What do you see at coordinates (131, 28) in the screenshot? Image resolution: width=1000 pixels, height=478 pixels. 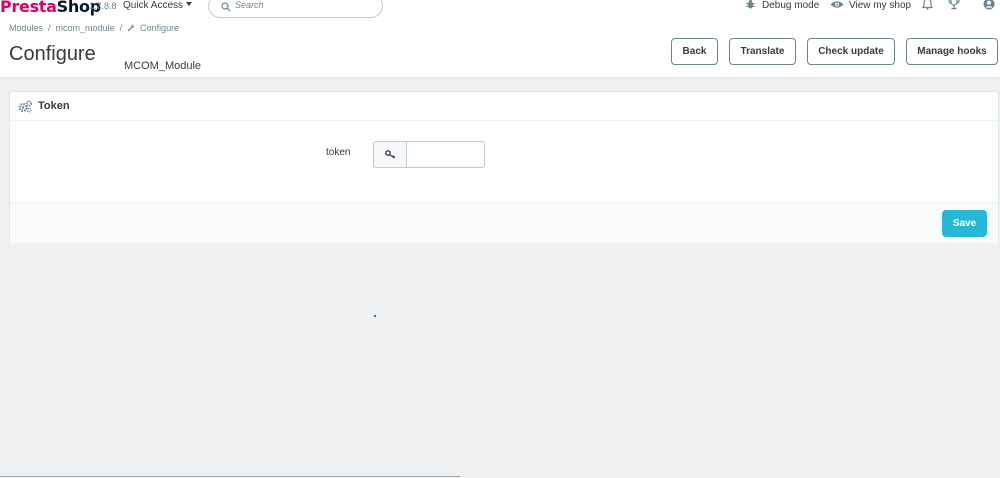 I see `wrench-icon` at bounding box center [131, 28].